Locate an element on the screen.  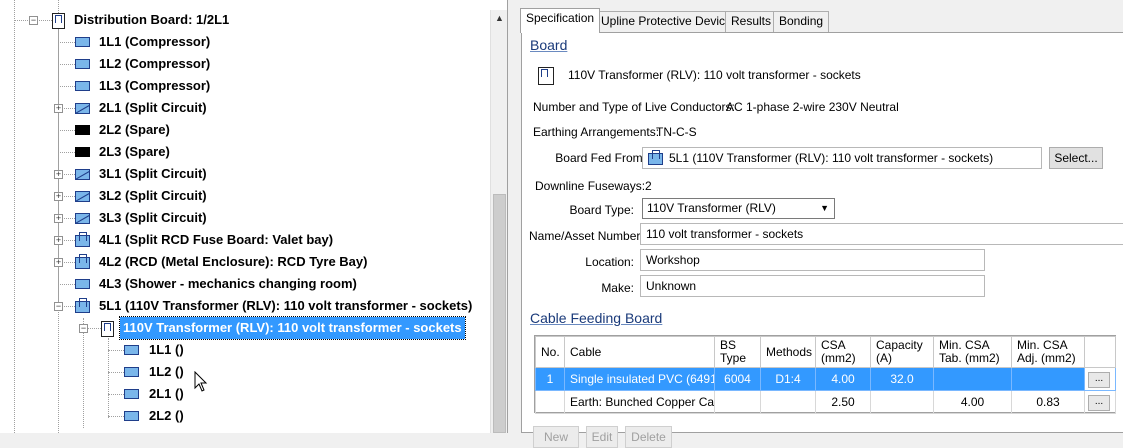
column-header: Cable is located at coordinates (639, 352).